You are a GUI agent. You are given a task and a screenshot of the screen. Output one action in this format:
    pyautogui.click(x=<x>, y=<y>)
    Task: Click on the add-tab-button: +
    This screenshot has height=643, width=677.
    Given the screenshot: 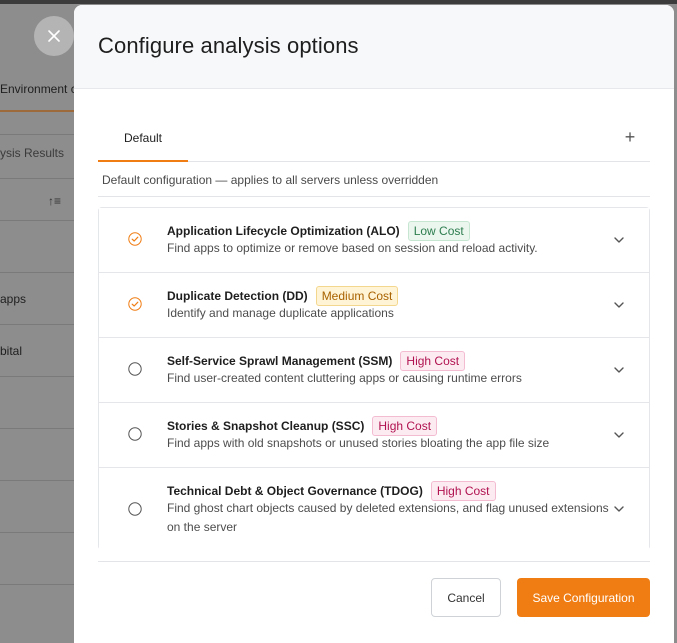 What is the action you would take?
    pyautogui.click(x=630, y=137)
    